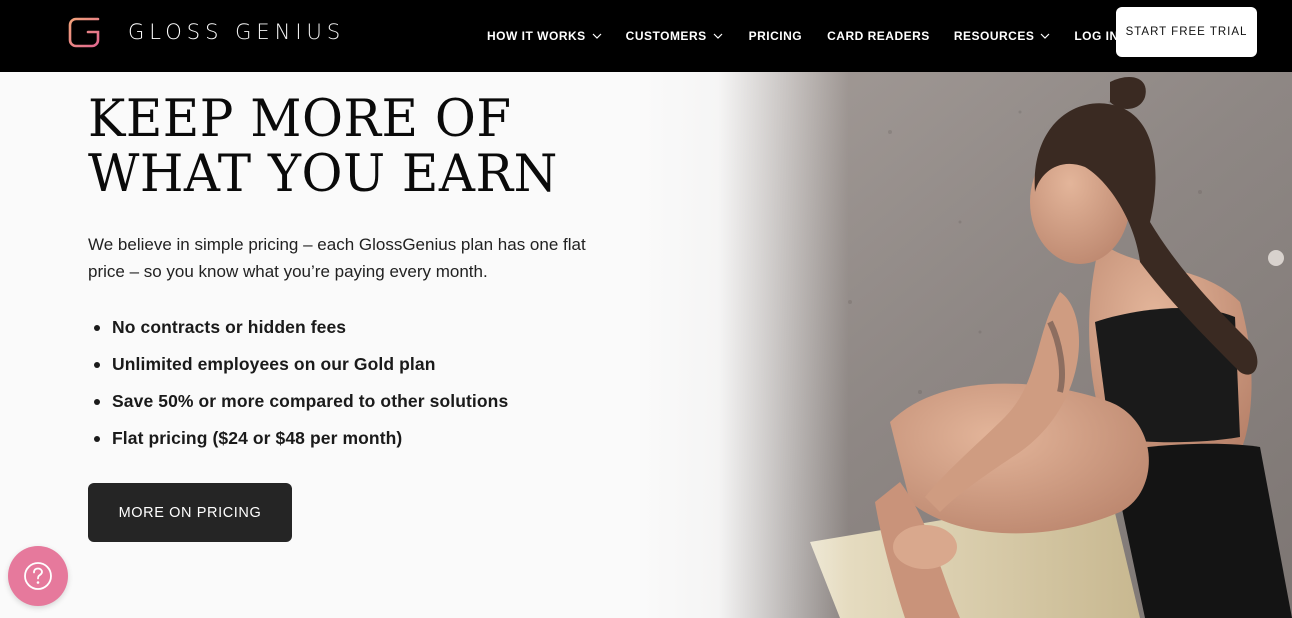 The height and width of the screenshot is (618, 1292). What do you see at coordinates (300, 332) in the screenshot?
I see `feature-list-item: No contracts or hidden fees` at bounding box center [300, 332].